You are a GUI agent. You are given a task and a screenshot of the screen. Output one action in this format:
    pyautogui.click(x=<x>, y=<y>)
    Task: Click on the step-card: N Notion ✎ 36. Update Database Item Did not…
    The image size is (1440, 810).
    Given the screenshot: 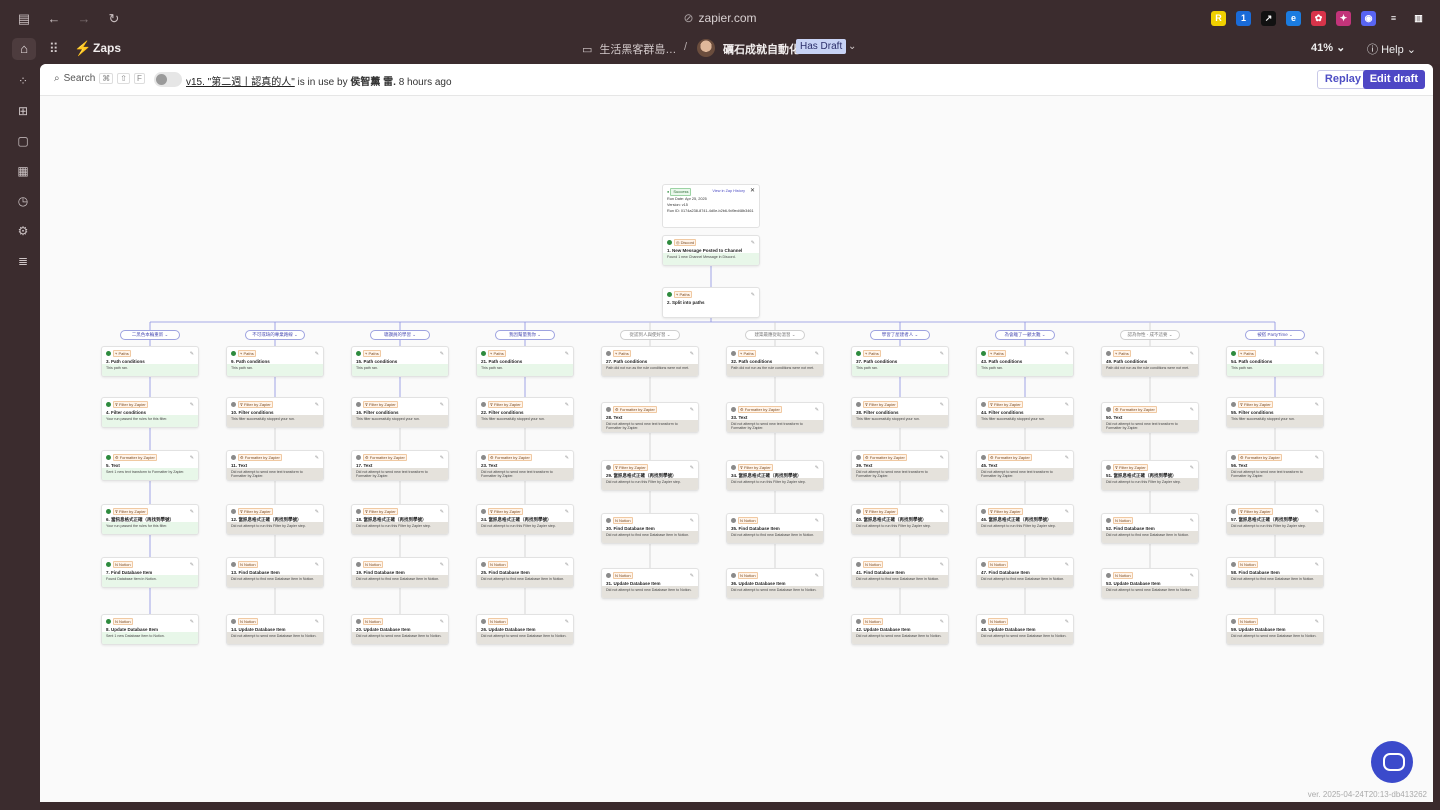 What is the action you would take?
    pyautogui.click(x=775, y=583)
    